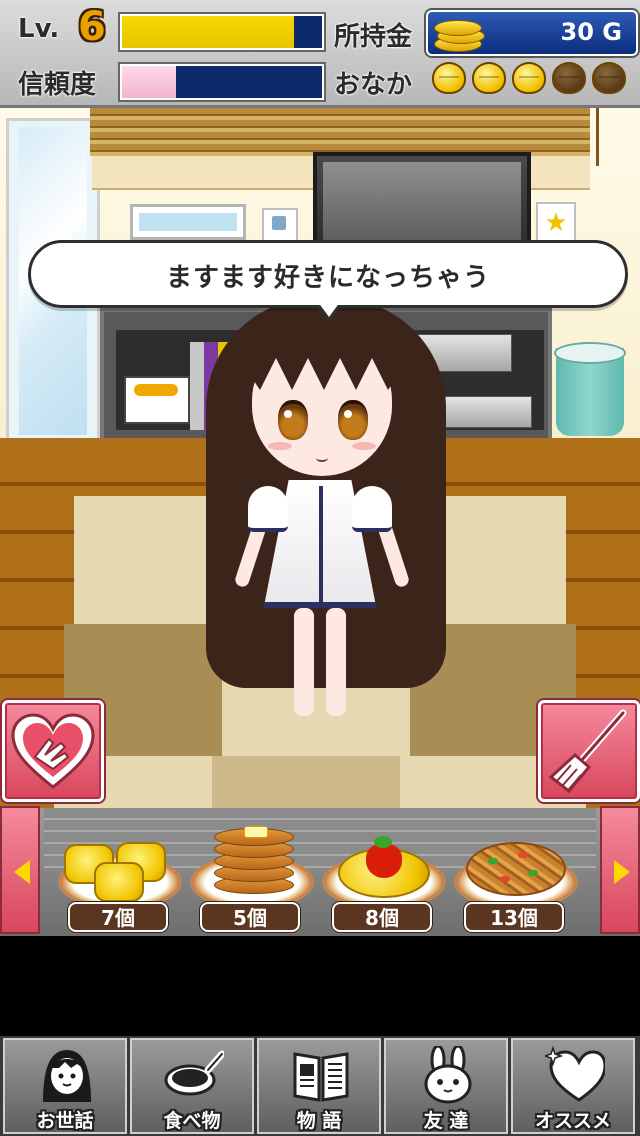 The image size is (640, 1136). What do you see at coordinates (591, 32) in the screenshot?
I see `money-value: 30 G` at bounding box center [591, 32].